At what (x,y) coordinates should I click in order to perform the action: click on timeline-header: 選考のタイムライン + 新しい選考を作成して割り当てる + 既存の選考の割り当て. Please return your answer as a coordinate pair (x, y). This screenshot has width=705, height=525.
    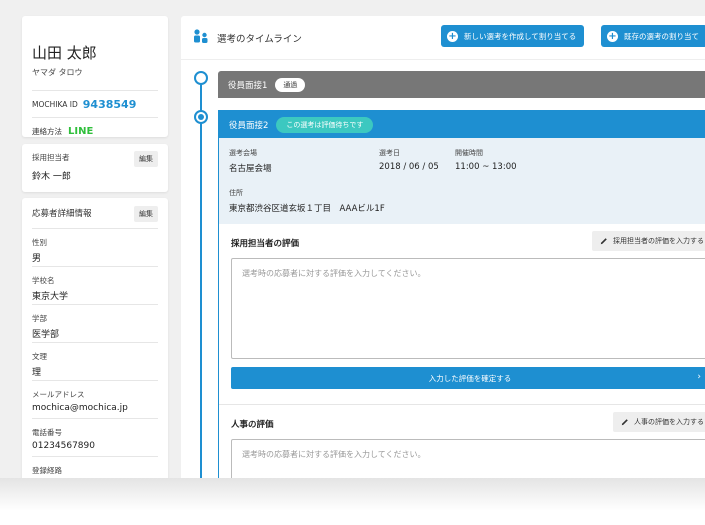
    Looking at the image, I should click on (443, 38).